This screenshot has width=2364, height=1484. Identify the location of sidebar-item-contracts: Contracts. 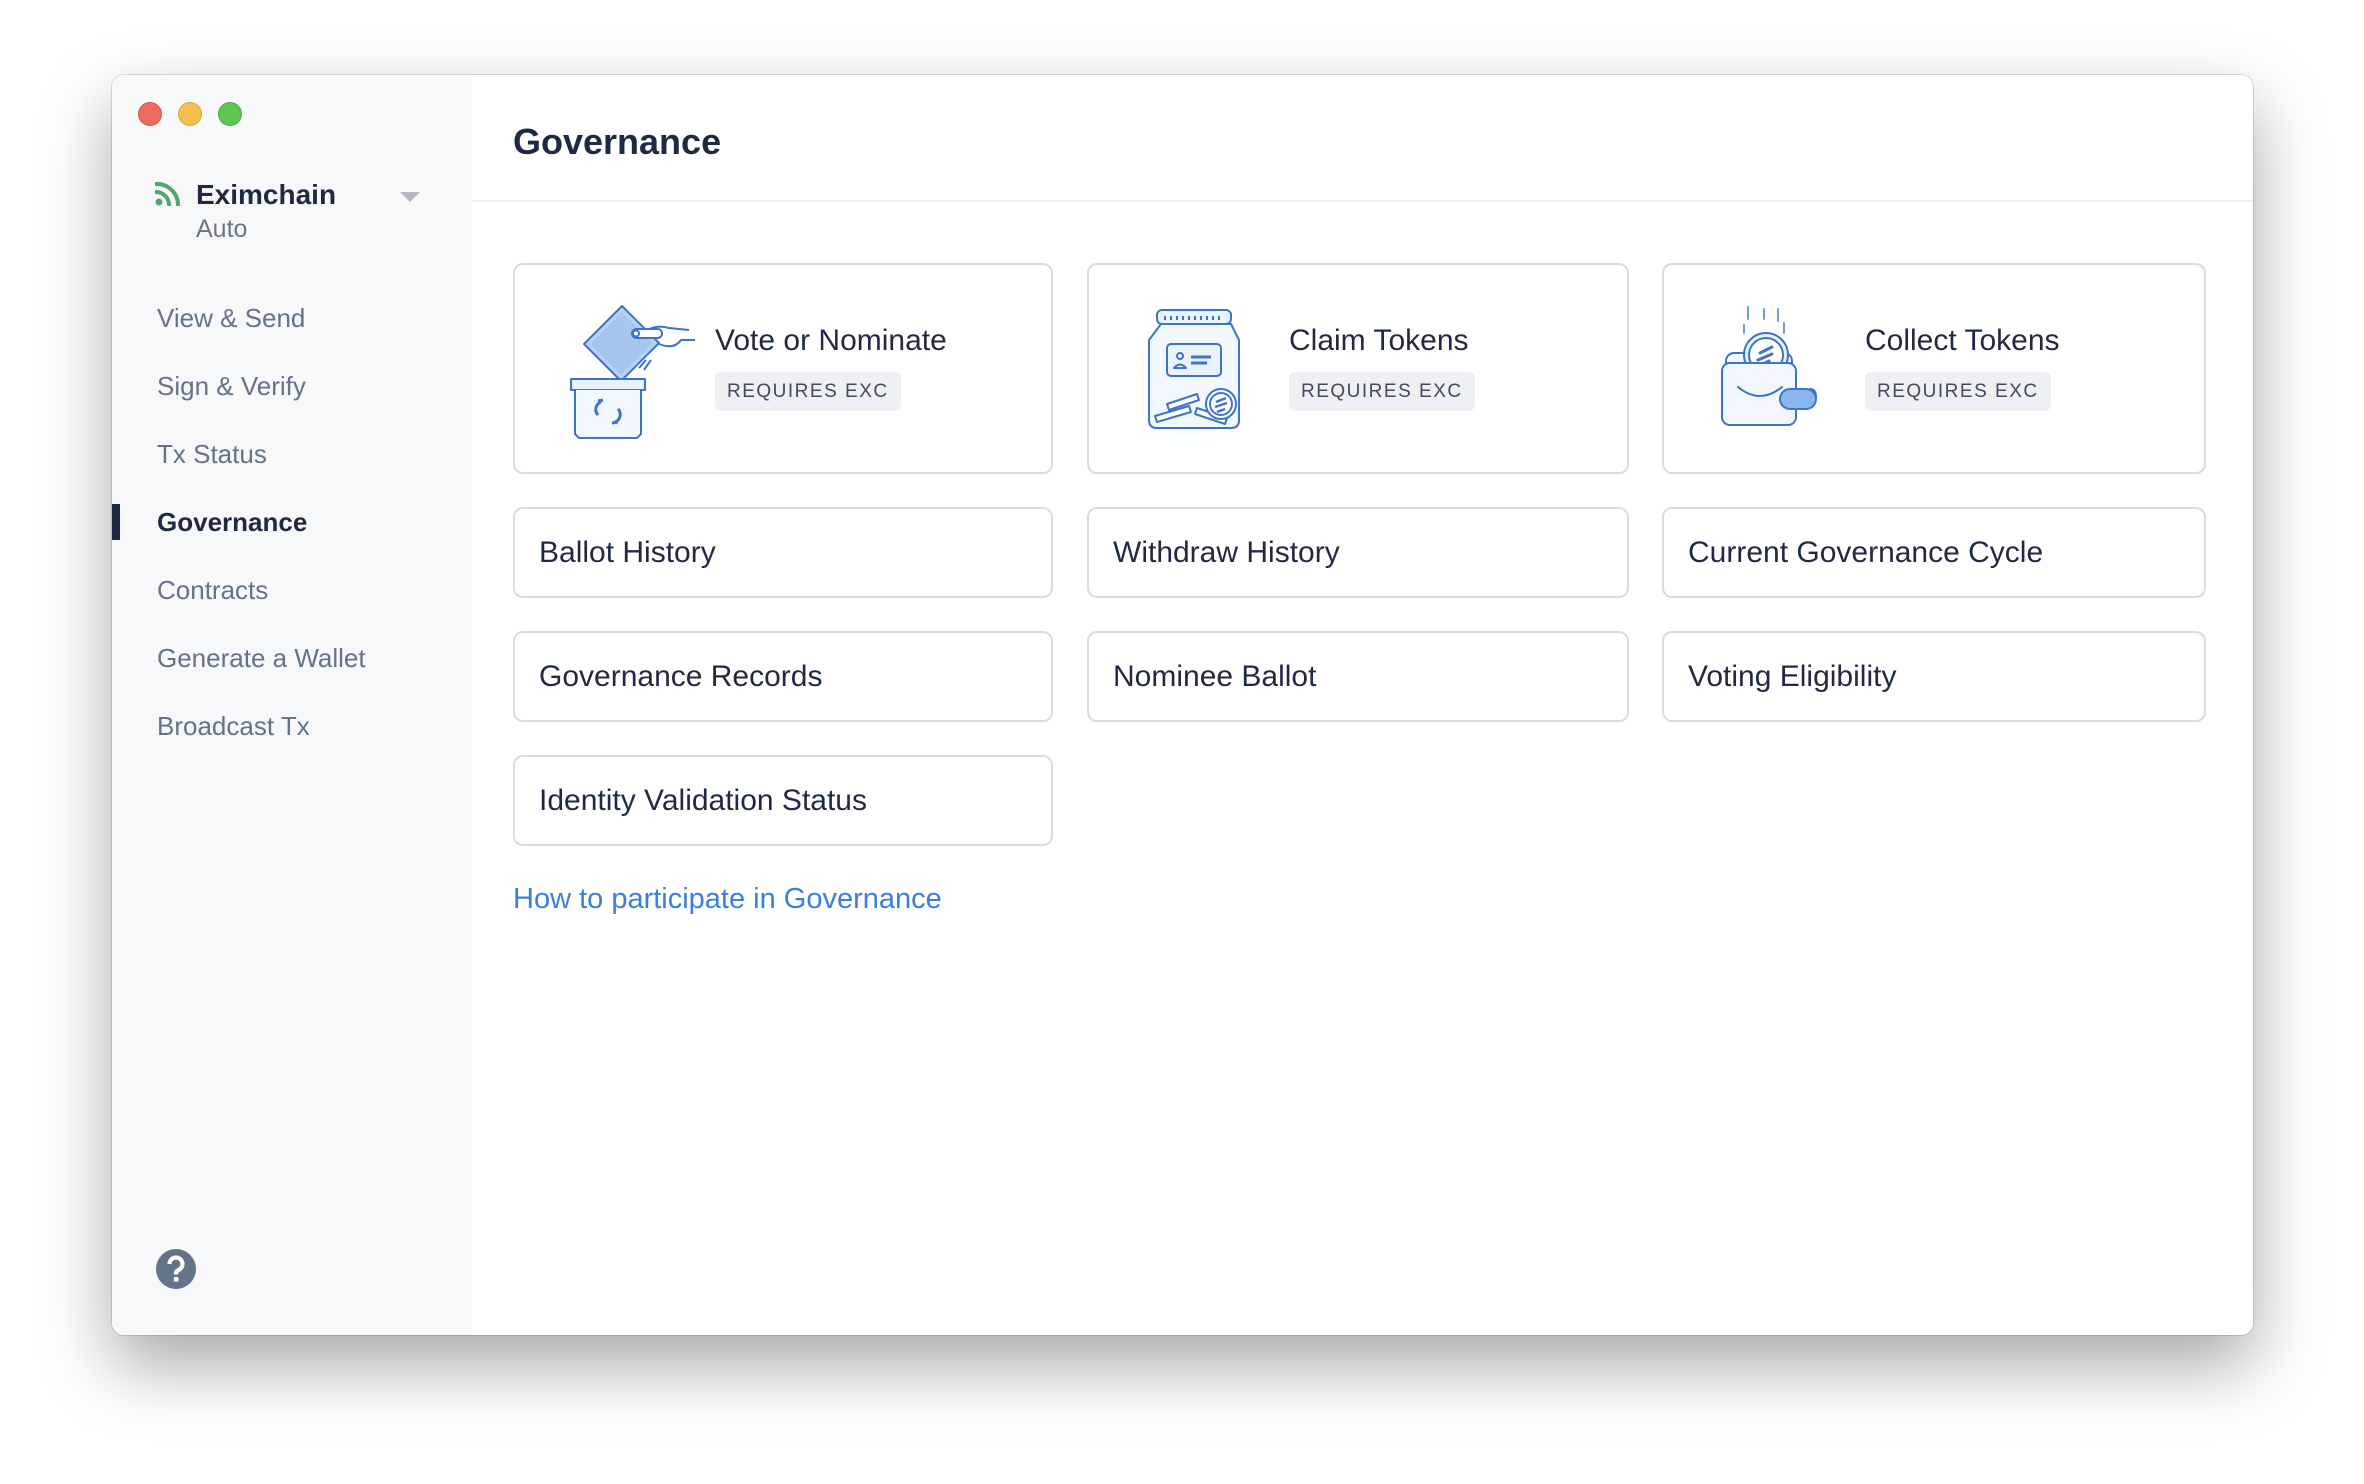
(212, 590).